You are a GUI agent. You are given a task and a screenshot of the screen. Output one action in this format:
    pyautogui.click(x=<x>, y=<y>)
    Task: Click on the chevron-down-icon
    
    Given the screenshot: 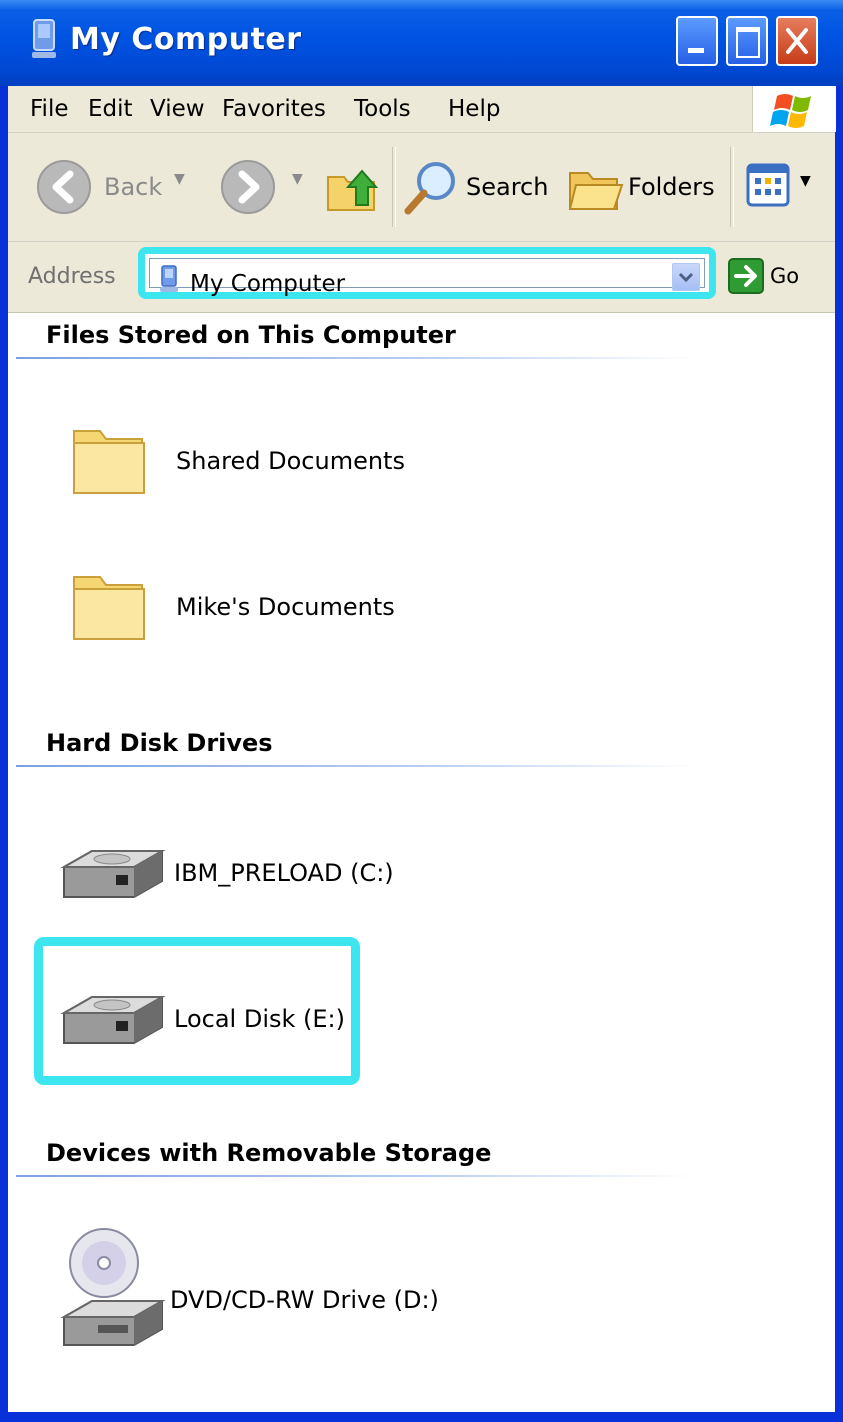 What is the action you would take?
    pyautogui.click(x=686, y=277)
    